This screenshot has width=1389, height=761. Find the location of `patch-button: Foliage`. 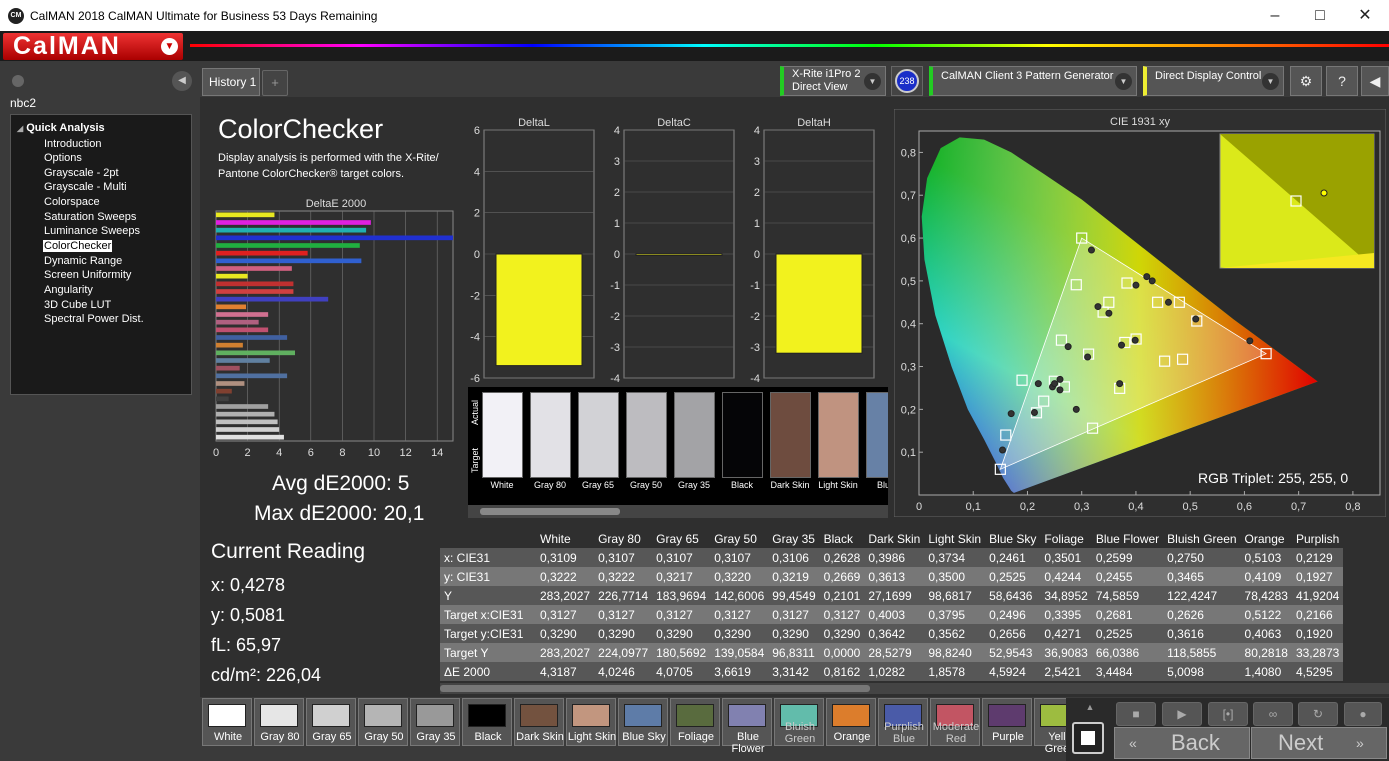

patch-button: Foliage is located at coordinates (695, 722).